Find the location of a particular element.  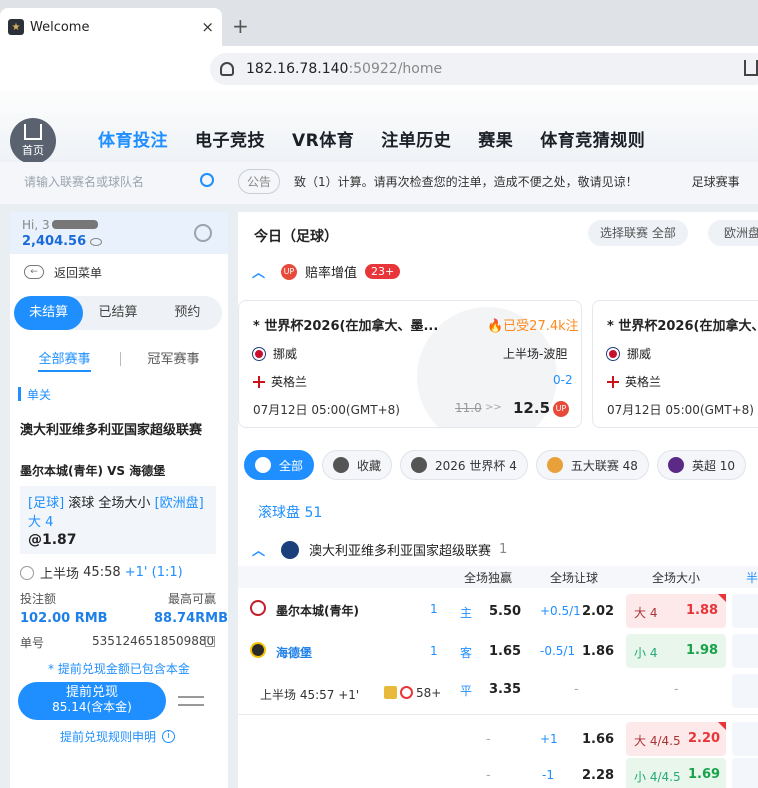

handicap-odds: 1.86 is located at coordinates (598, 651).